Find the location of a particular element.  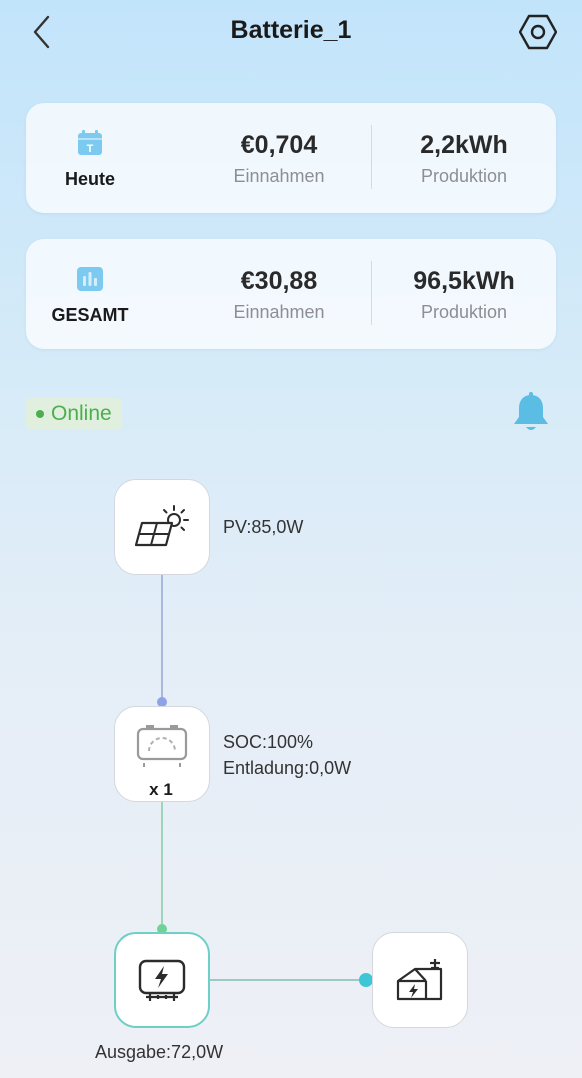

pv-power-label: PV:85,0W is located at coordinates (263, 527).